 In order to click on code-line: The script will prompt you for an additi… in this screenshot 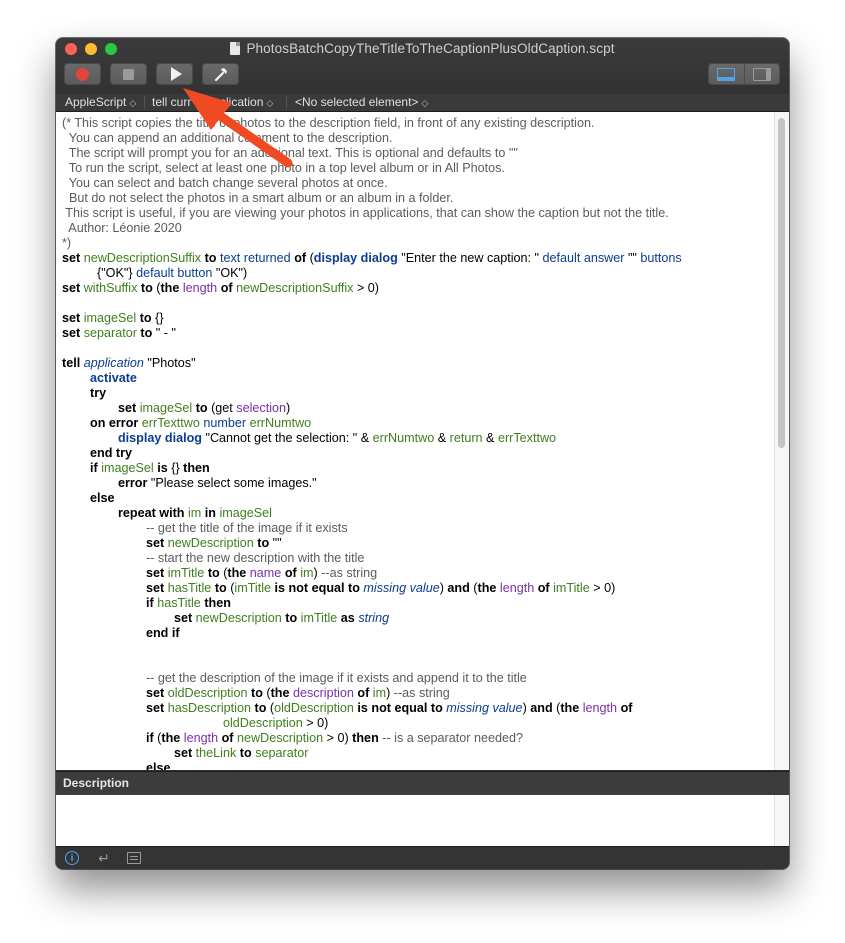, I will do `click(290, 153)`.